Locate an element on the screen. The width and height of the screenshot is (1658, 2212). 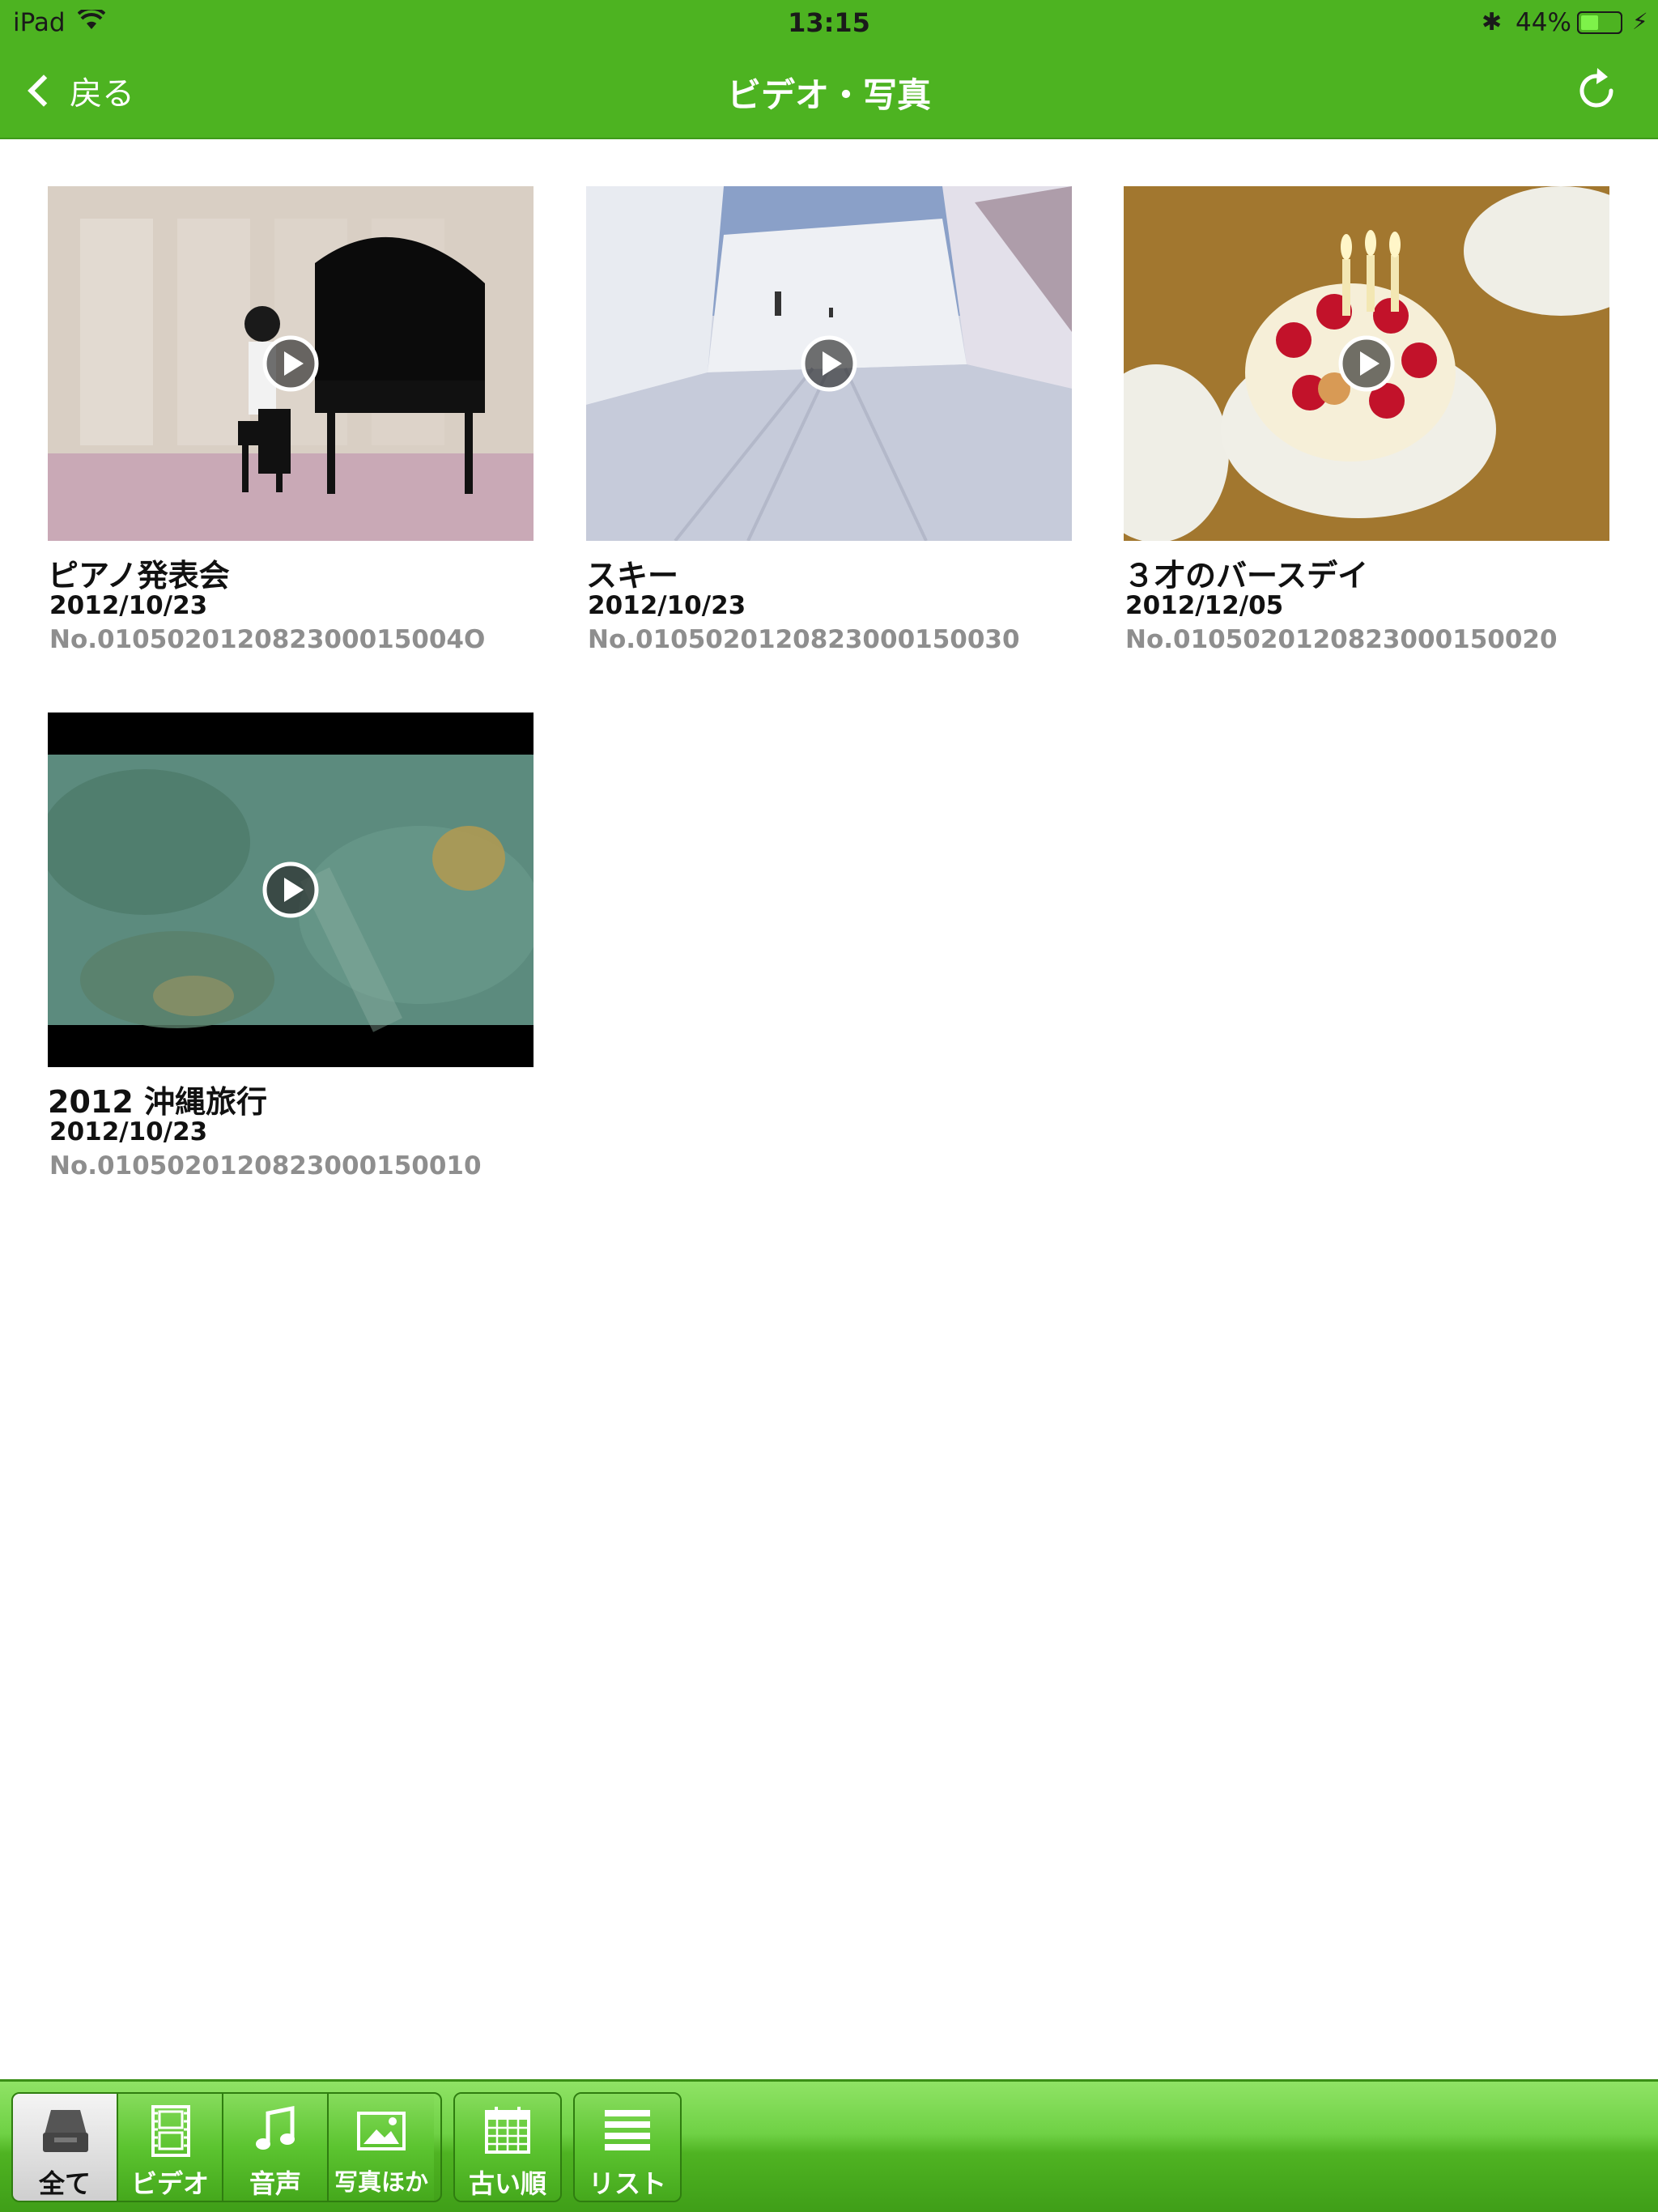
item-number: No.0105020120823000150020 is located at coordinates (1341, 640).